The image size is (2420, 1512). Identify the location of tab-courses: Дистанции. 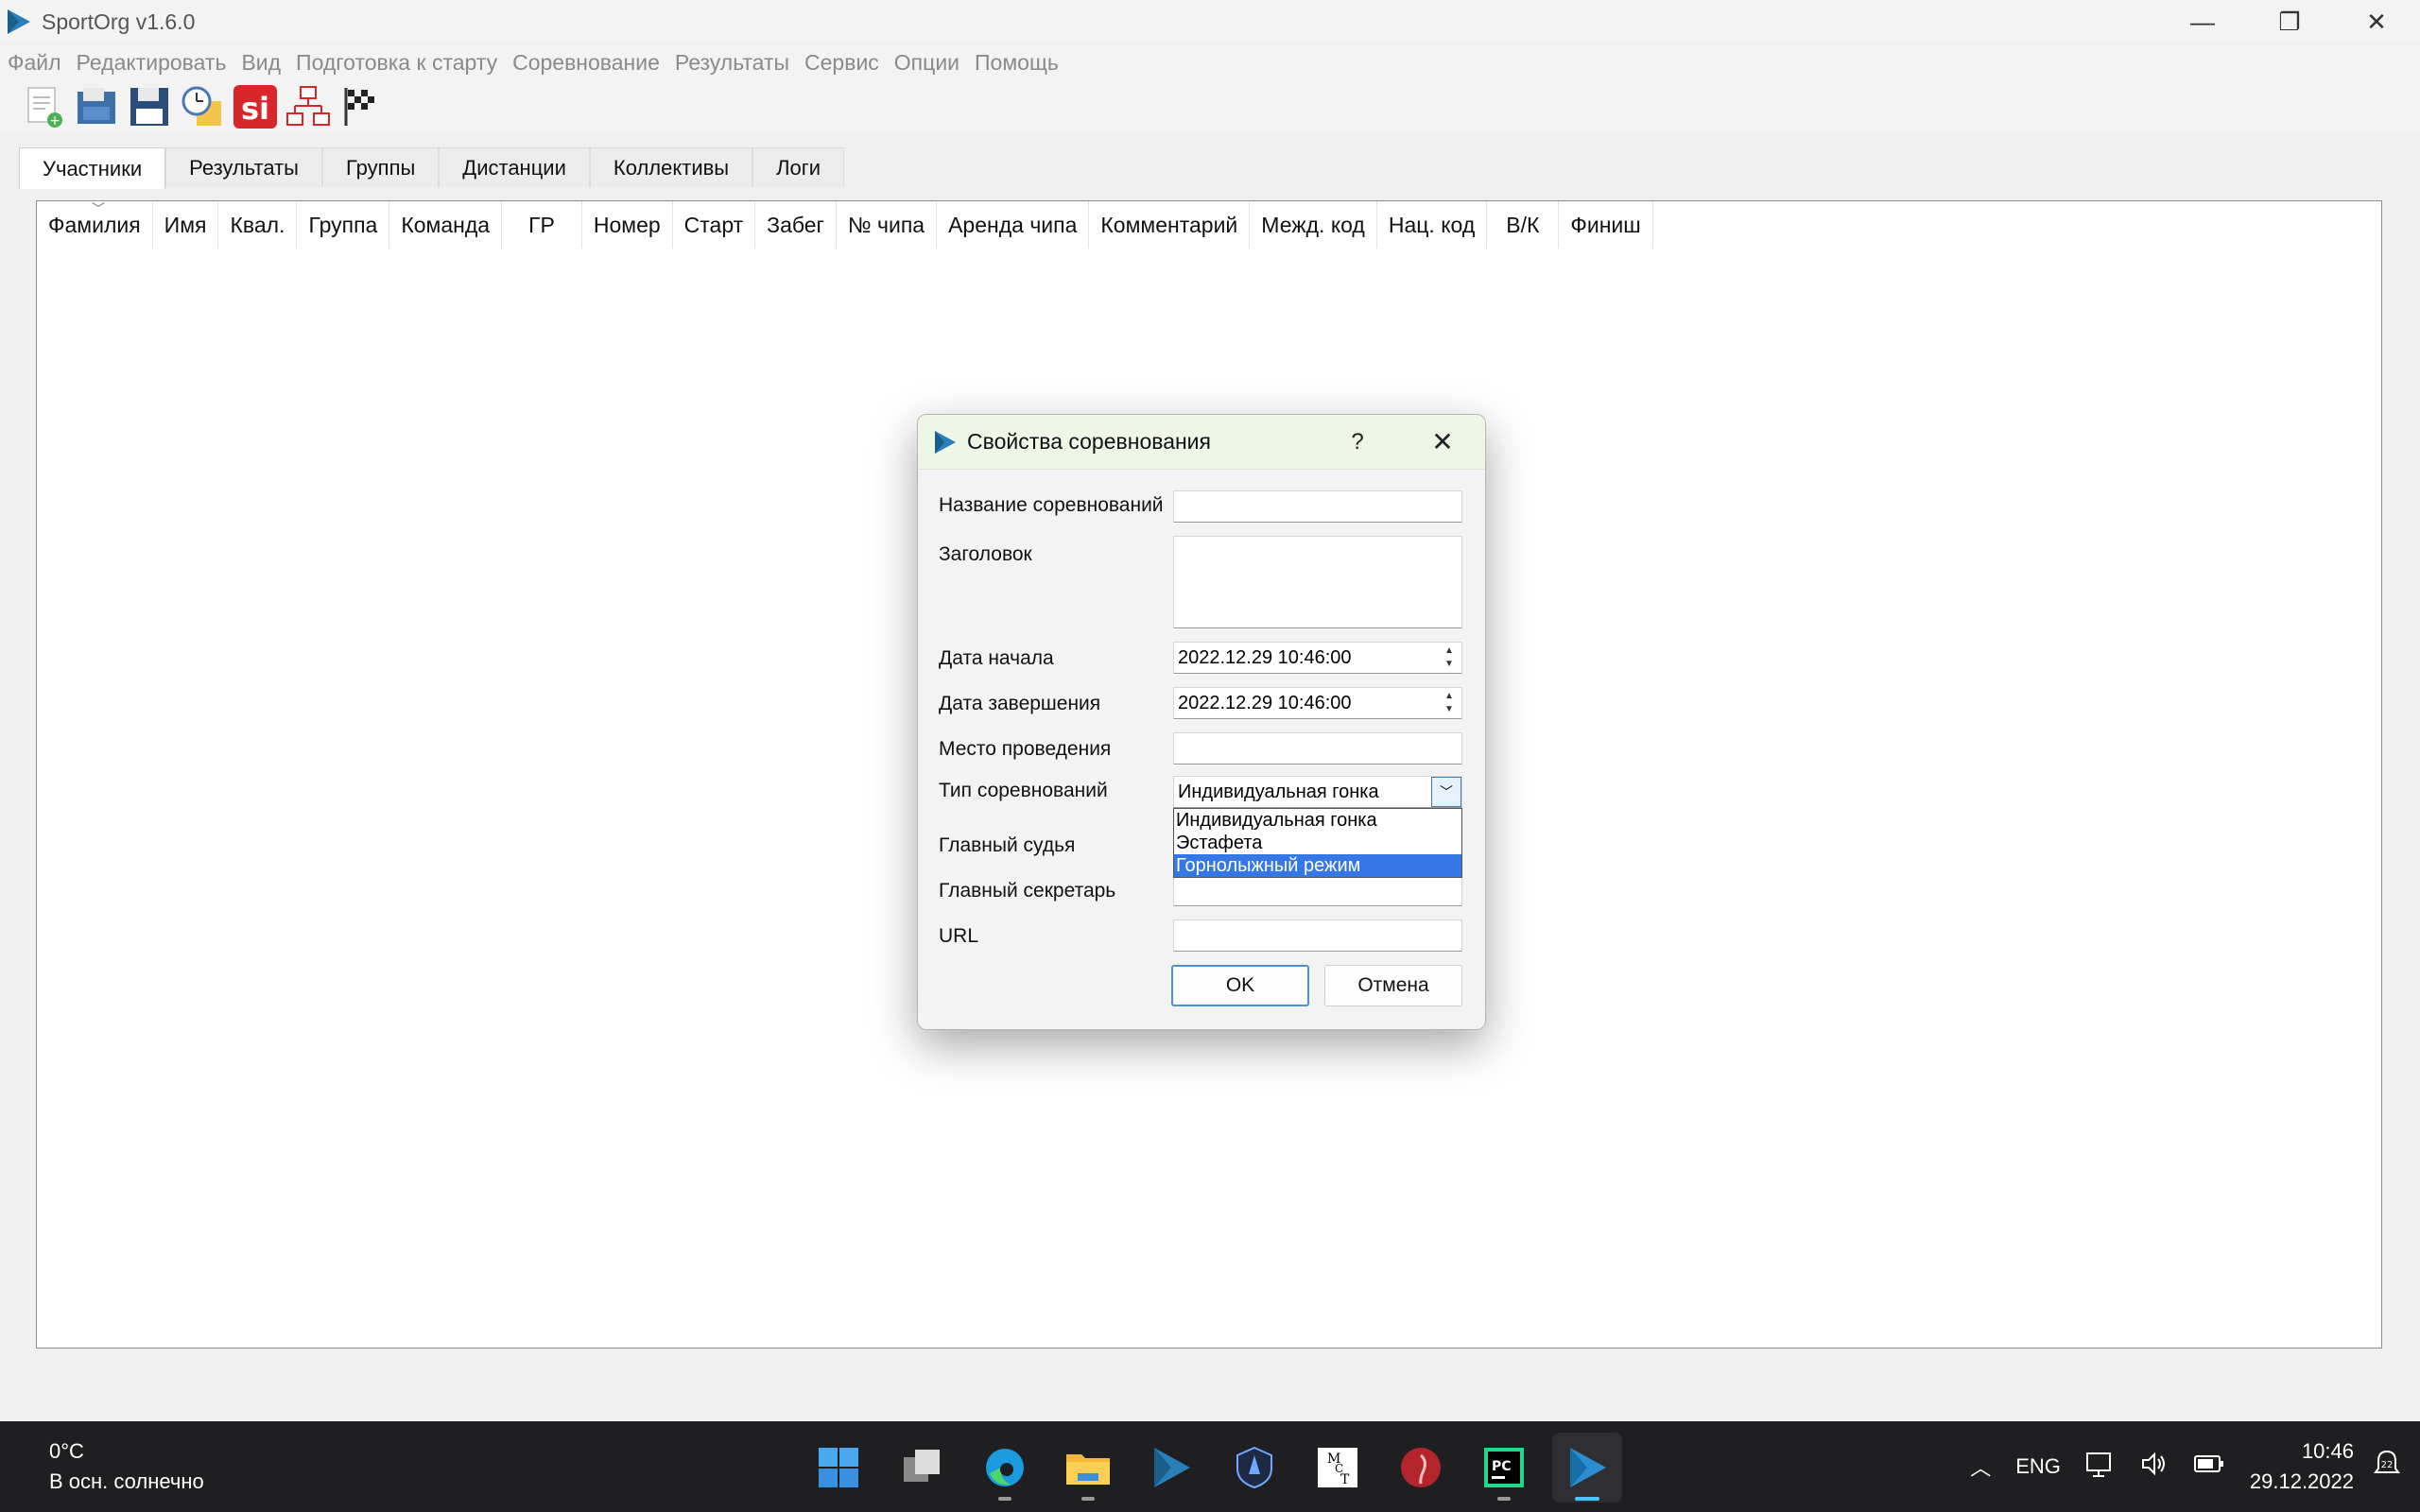
(514, 167).